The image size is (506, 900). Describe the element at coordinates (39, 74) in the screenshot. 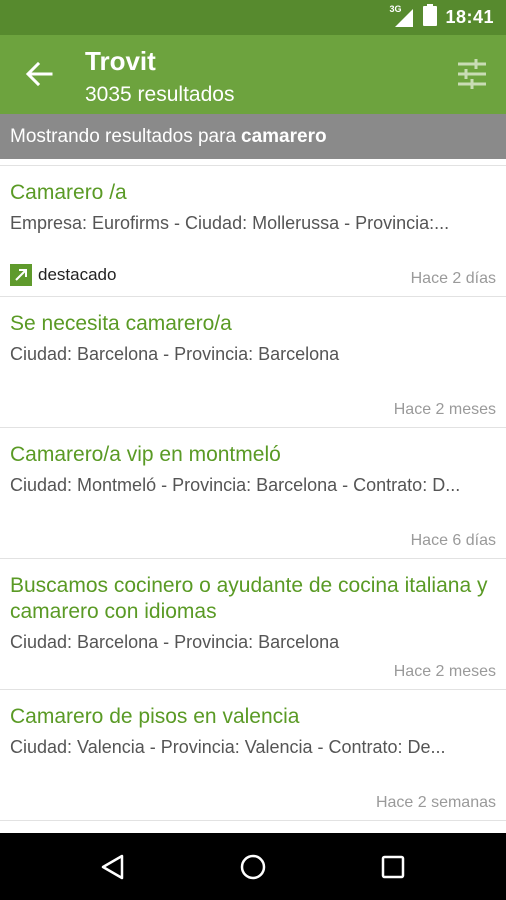

I see `arrow-left-icon` at that location.